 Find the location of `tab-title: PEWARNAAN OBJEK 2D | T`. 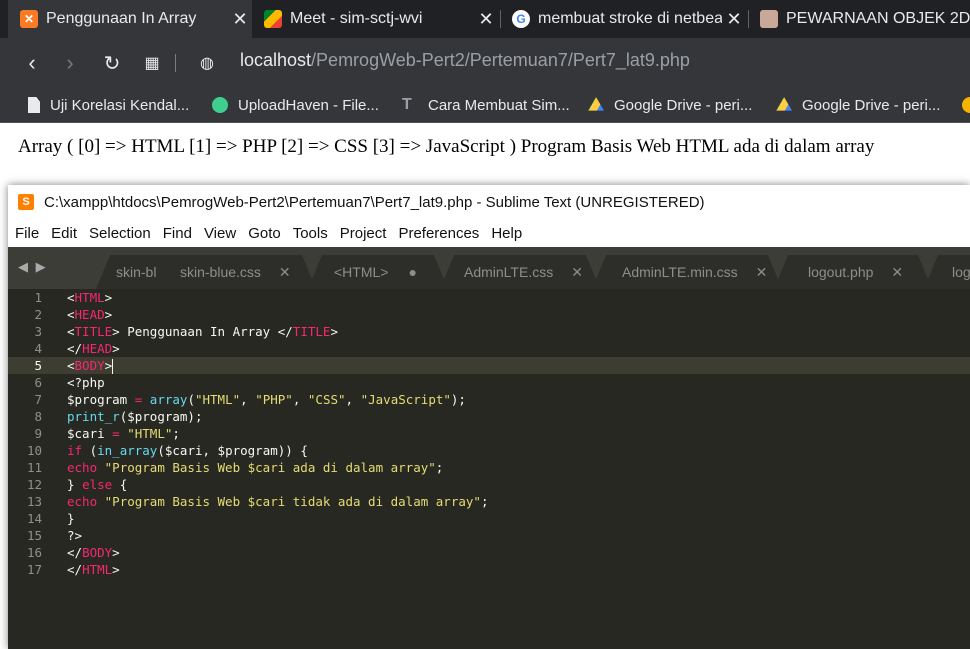

tab-title: PEWARNAAN OBJEK 2D | T is located at coordinates (878, 18).